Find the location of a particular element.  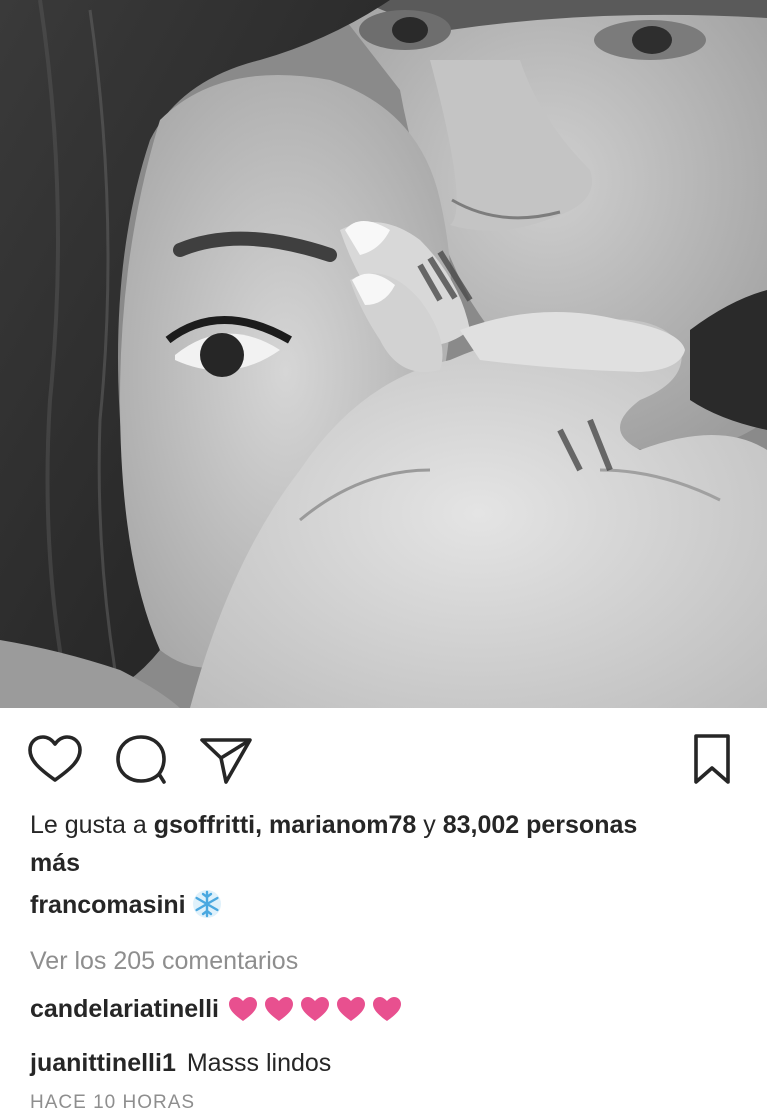

comment-text: Masss lindos is located at coordinates (259, 1062).